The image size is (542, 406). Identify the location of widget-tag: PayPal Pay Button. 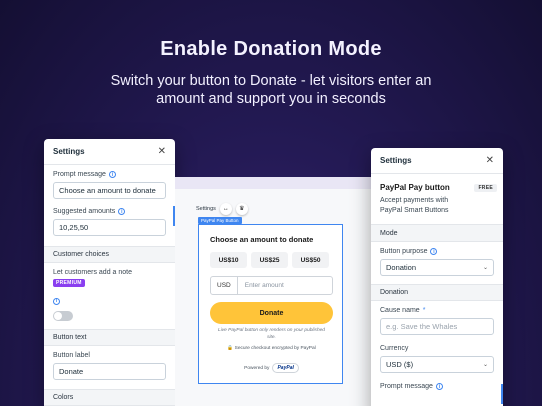
(220, 220).